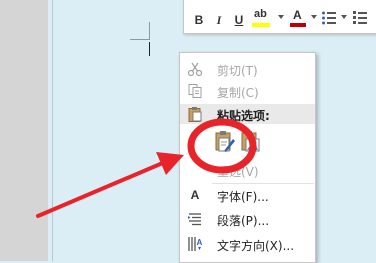 The width and height of the screenshot is (376, 263). Describe the element at coordinates (297, 15) in the screenshot. I see `font-color-label: A` at that location.